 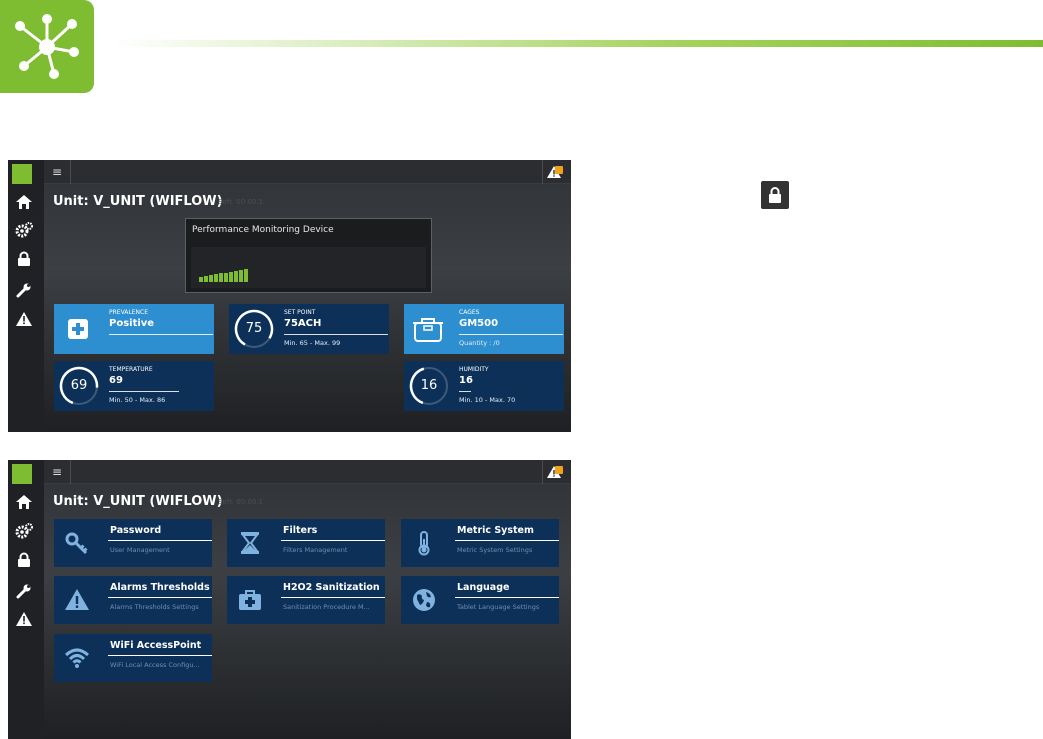 I want to click on menu-title: Language, so click(x=483, y=587).